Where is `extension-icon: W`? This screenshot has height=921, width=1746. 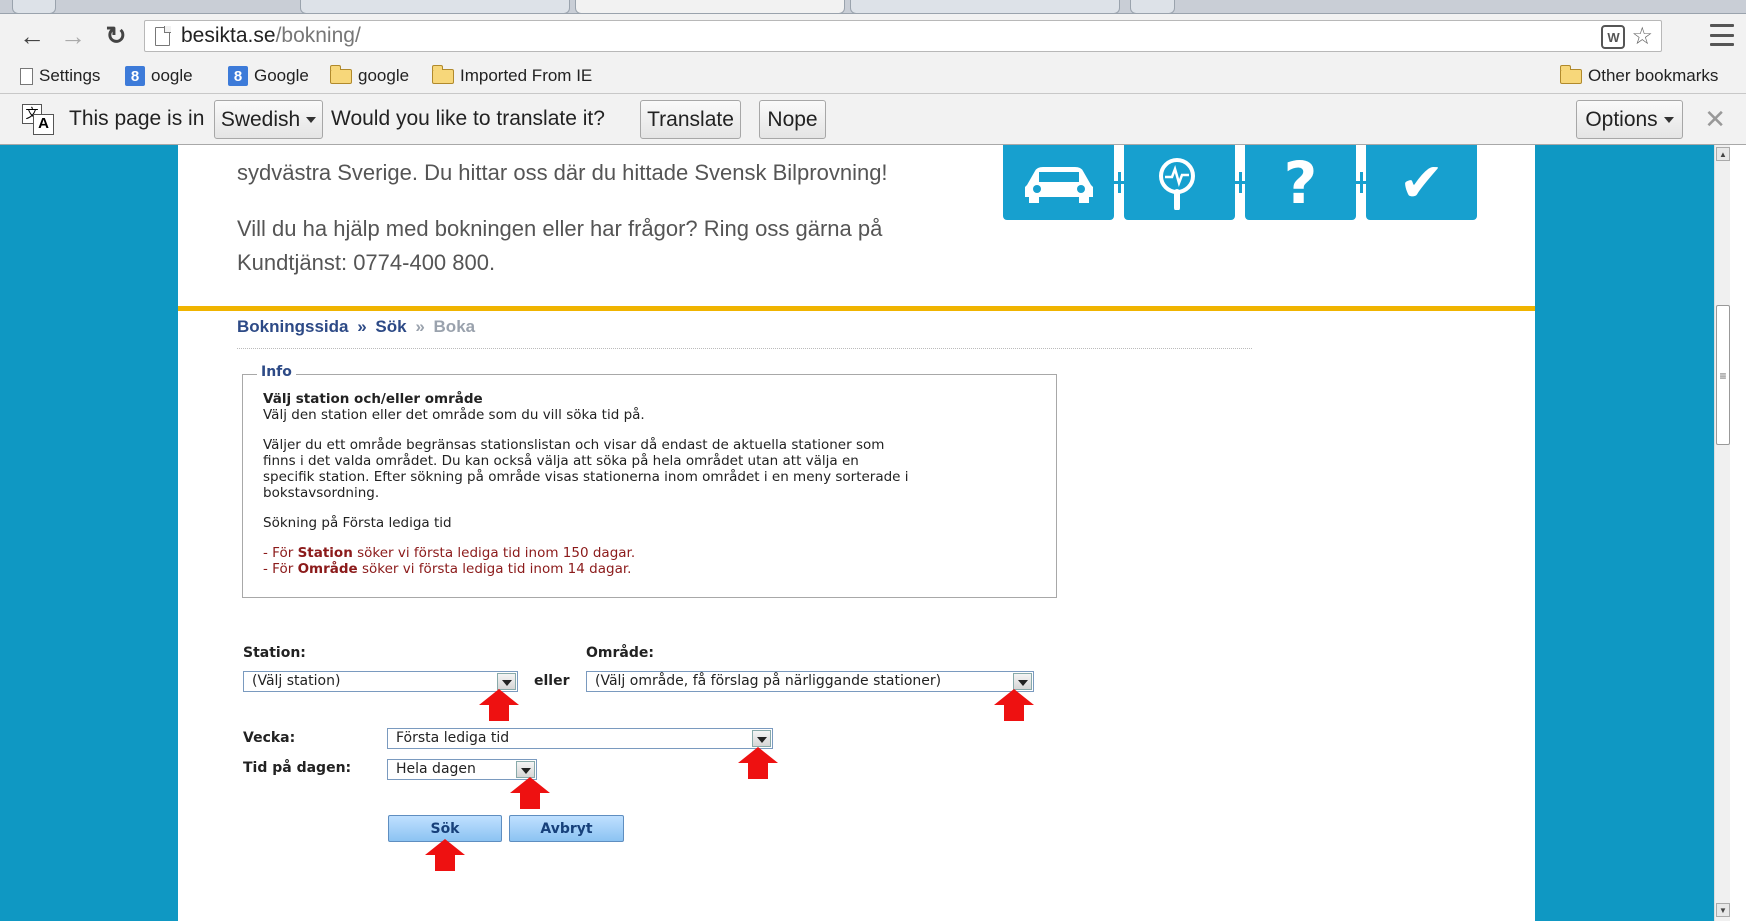 extension-icon: W is located at coordinates (1613, 37).